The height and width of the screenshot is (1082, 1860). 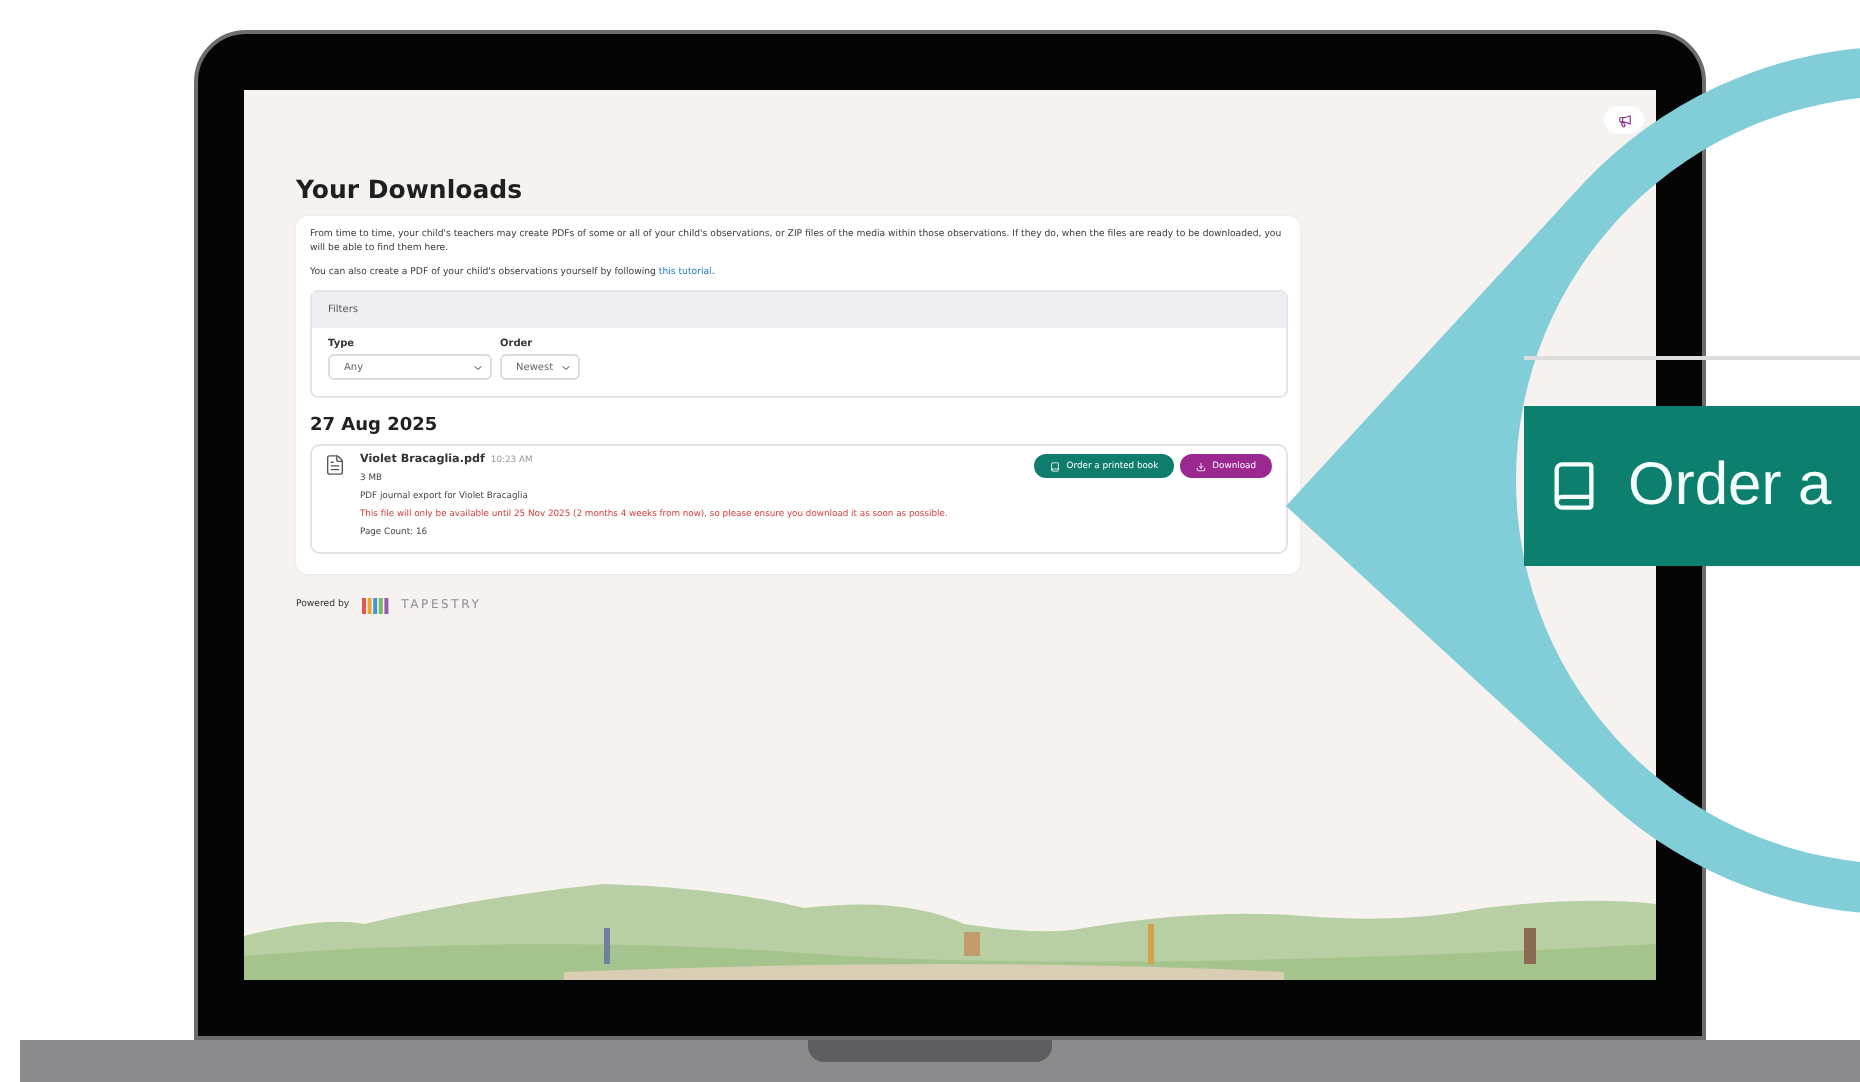 I want to click on megaphone-icon, so click(x=1624, y=120).